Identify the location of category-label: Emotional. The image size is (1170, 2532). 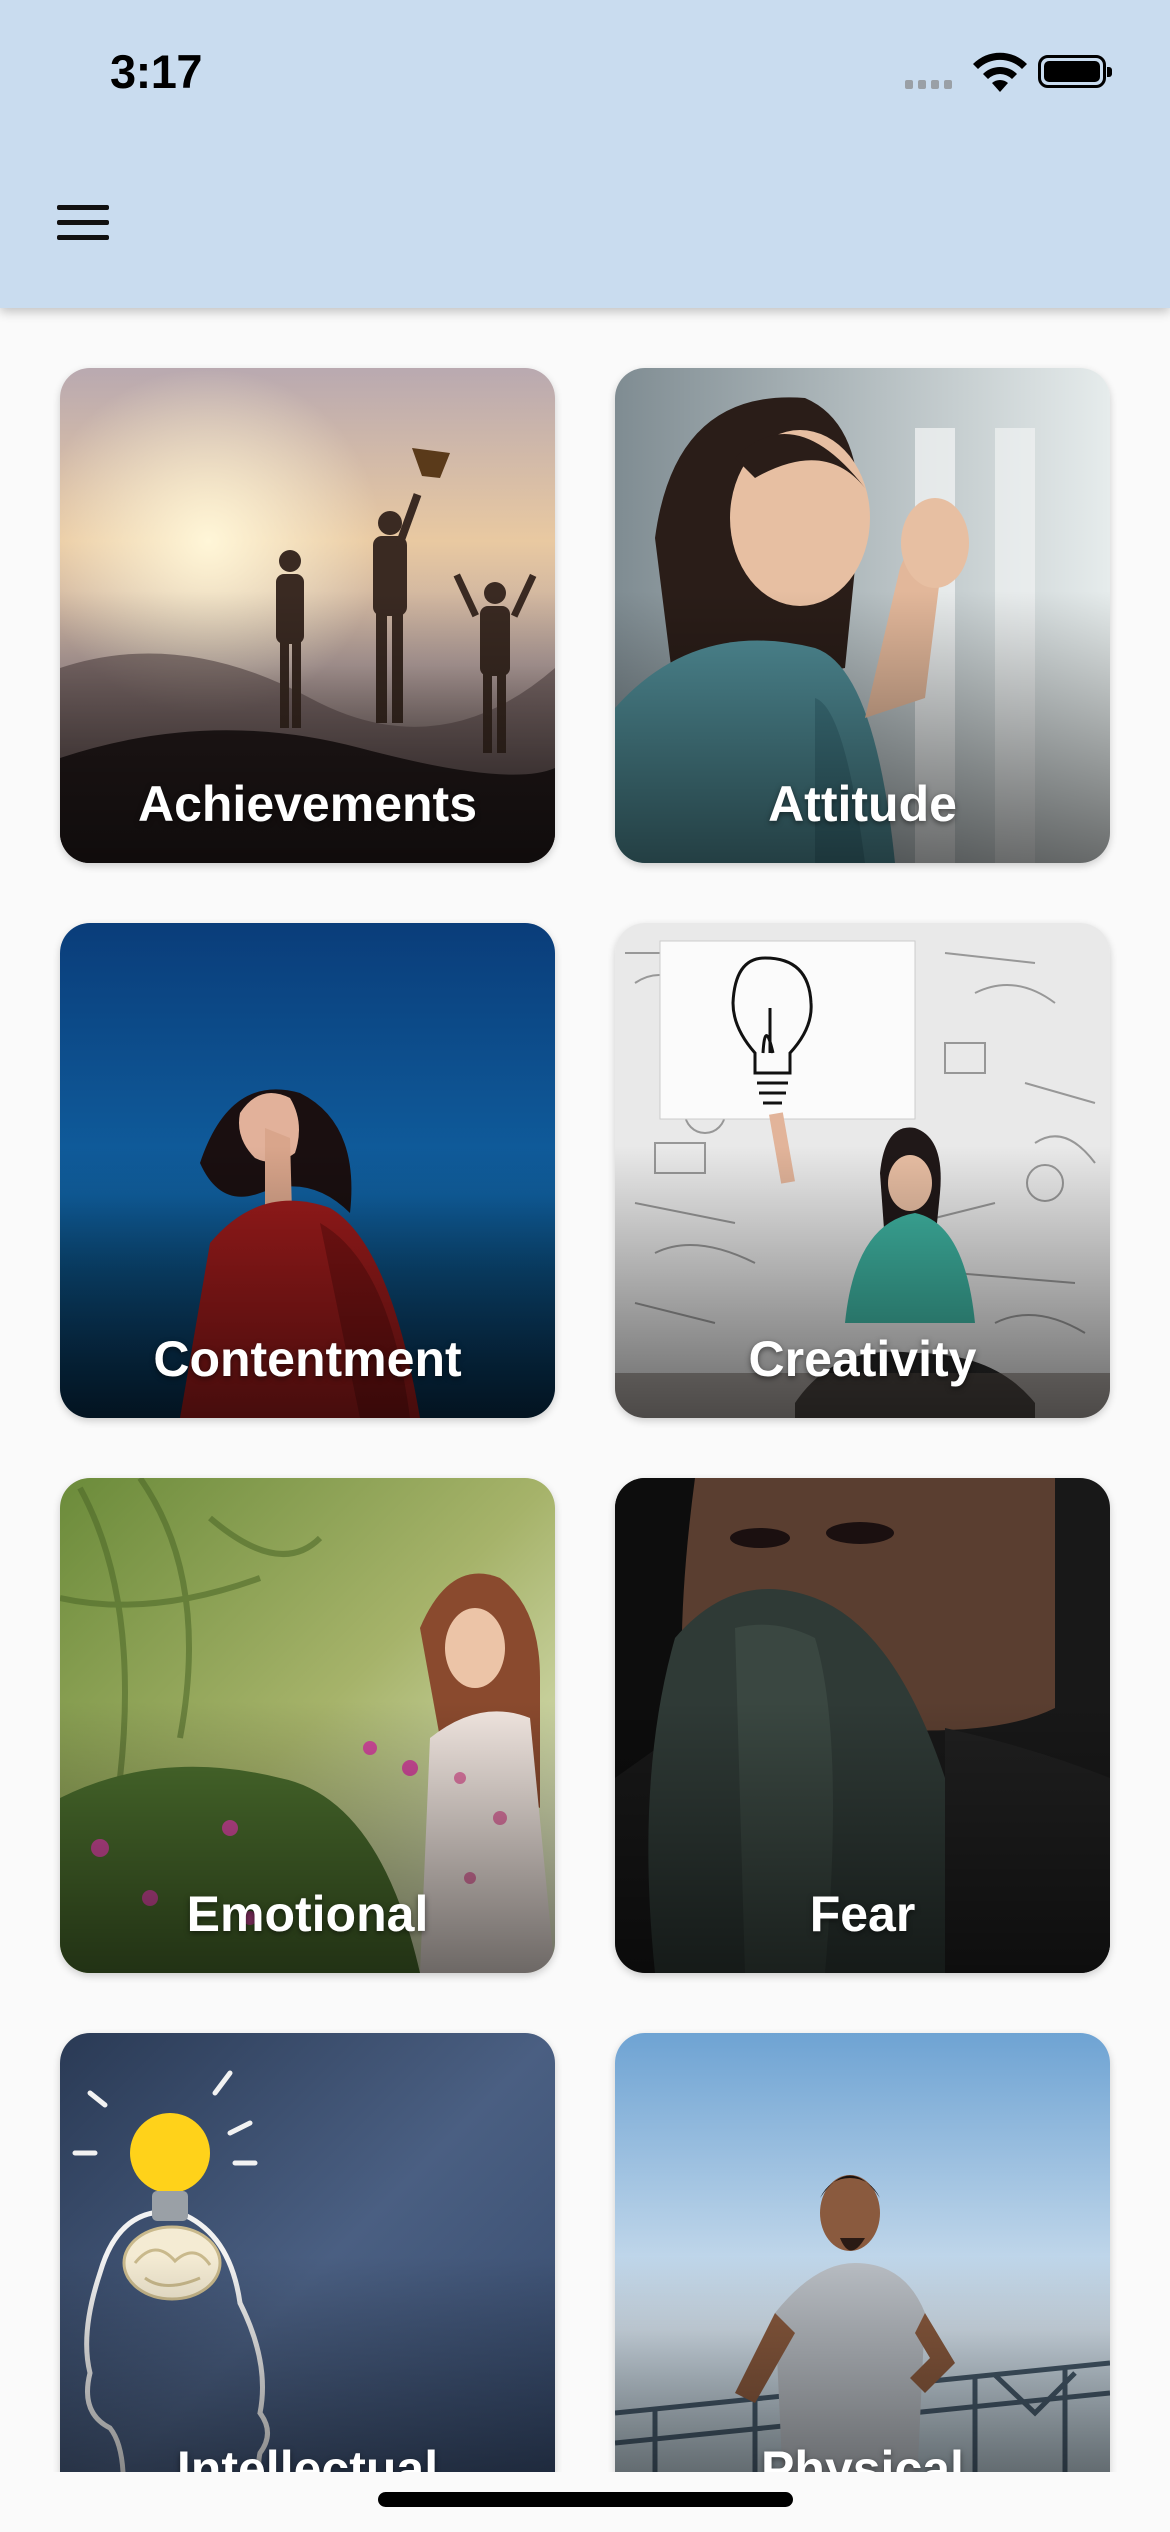
(307, 1914).